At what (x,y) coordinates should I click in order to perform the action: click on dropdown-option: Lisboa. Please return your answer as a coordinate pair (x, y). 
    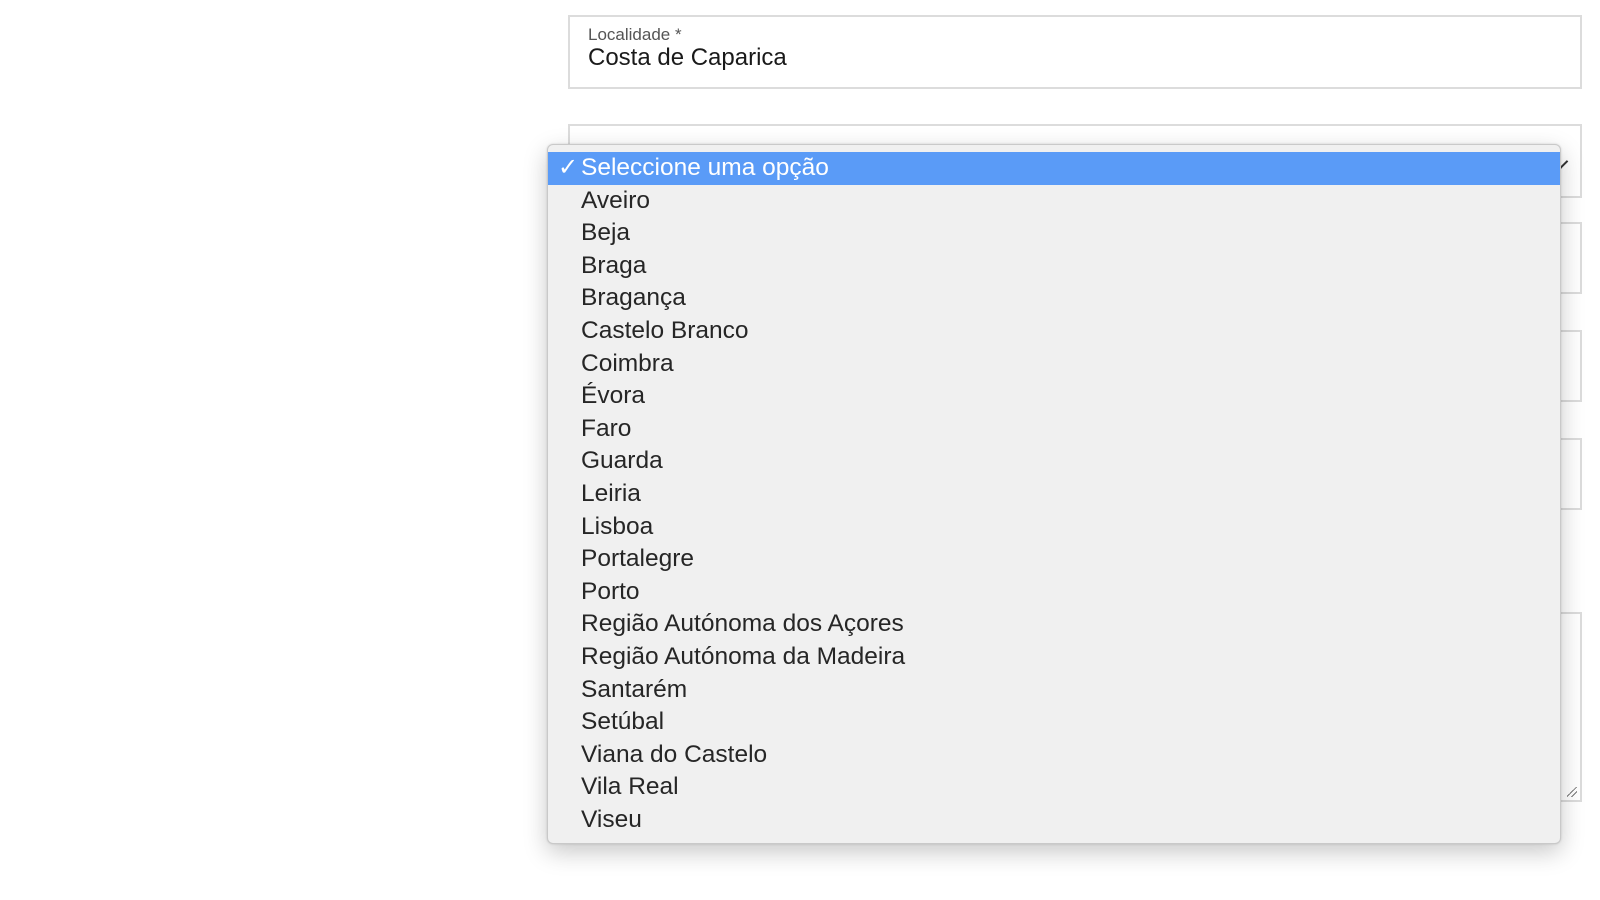
    Looking at the image, I should click on (1054, 527).